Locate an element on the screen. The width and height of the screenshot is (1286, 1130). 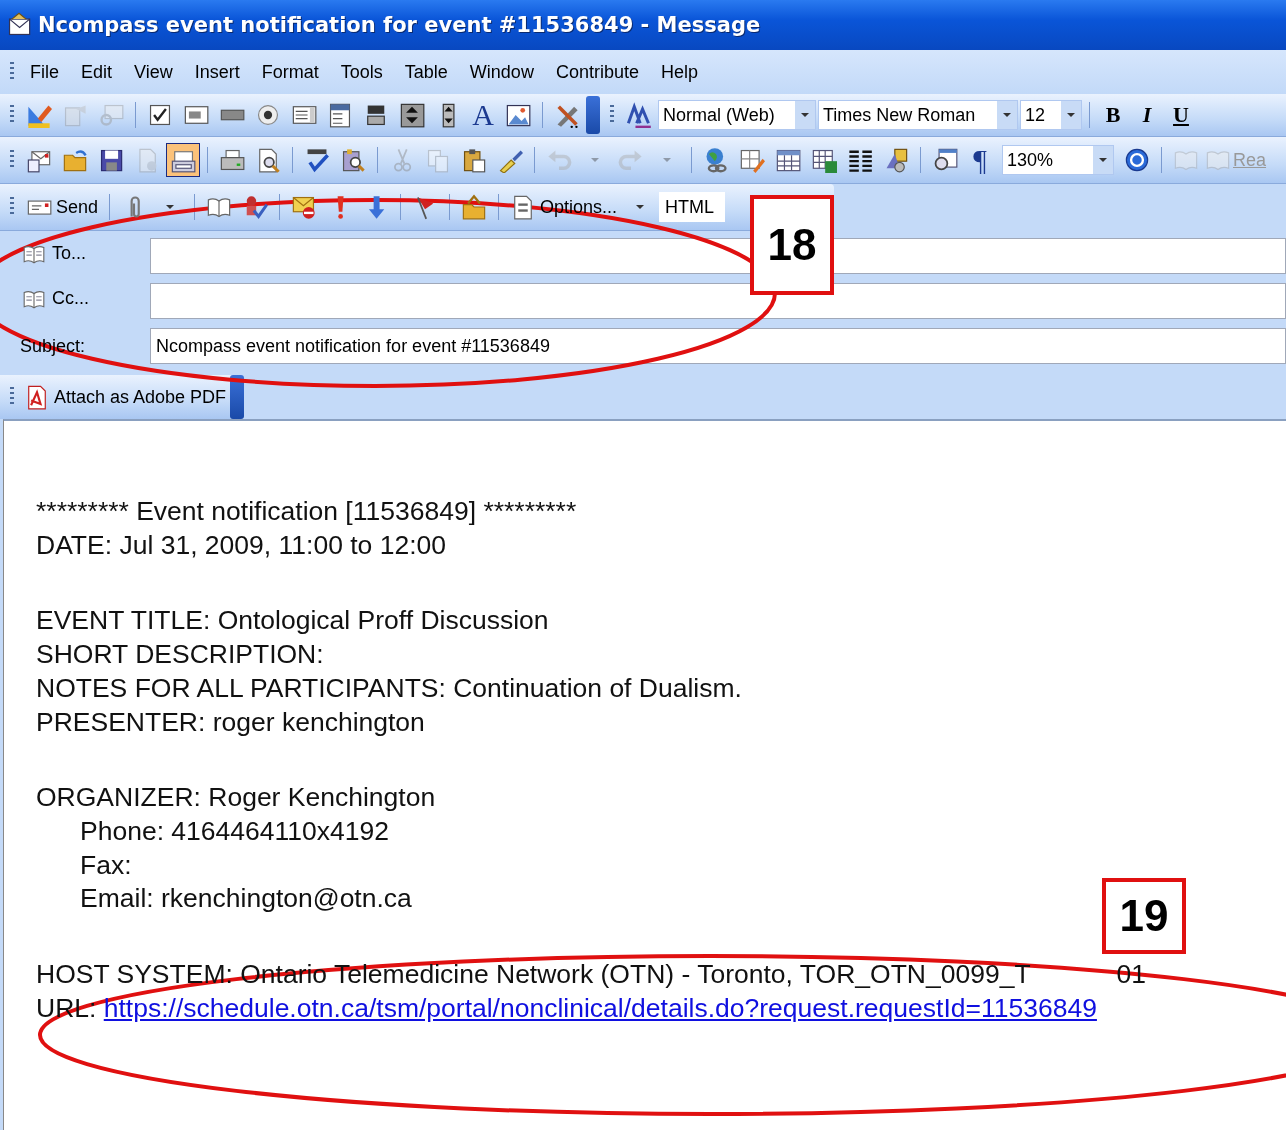
window-title: Ncompass event notification for event #11536849 - Message is located at coordinates (399, 25).